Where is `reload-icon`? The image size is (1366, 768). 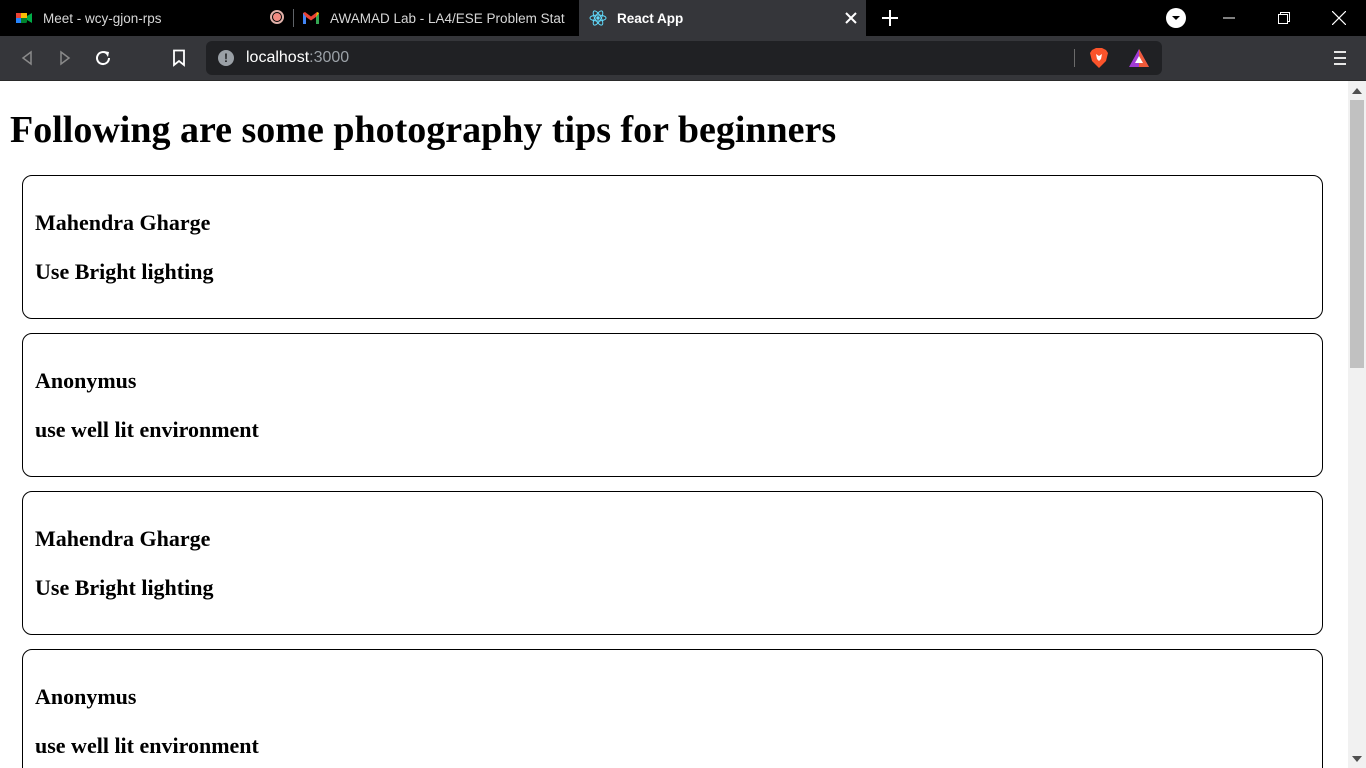
reload-icon is located at coordinates (103, 58).